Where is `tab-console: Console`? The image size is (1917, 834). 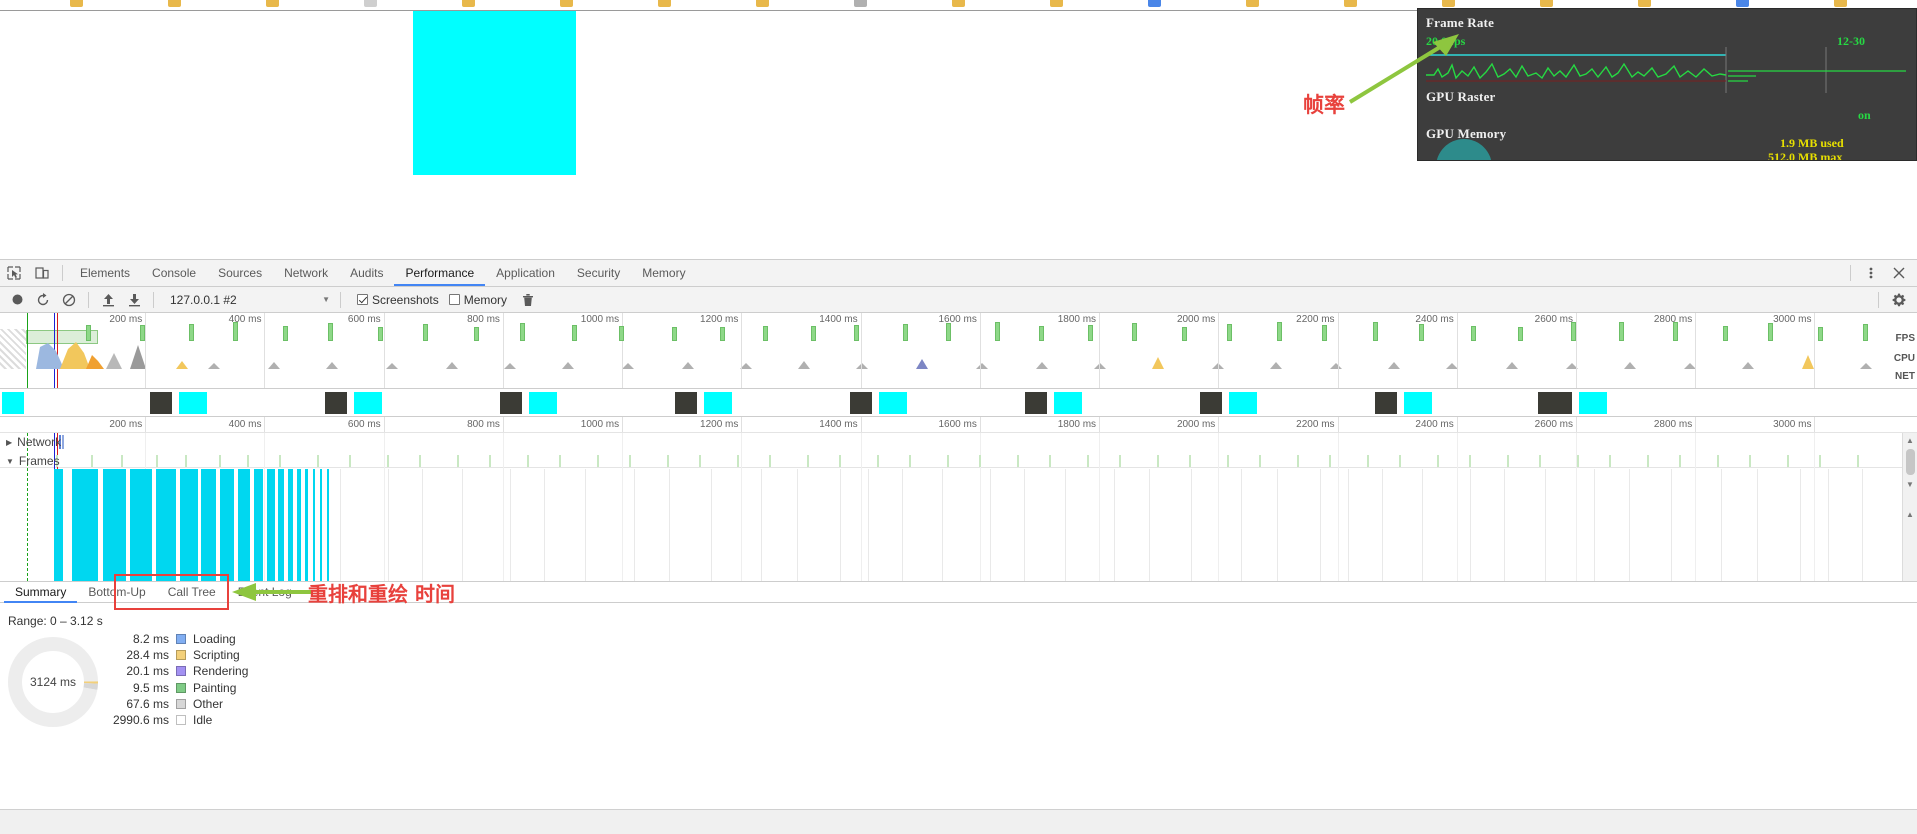
tab-console: Console is located at coordinates (174, 273).